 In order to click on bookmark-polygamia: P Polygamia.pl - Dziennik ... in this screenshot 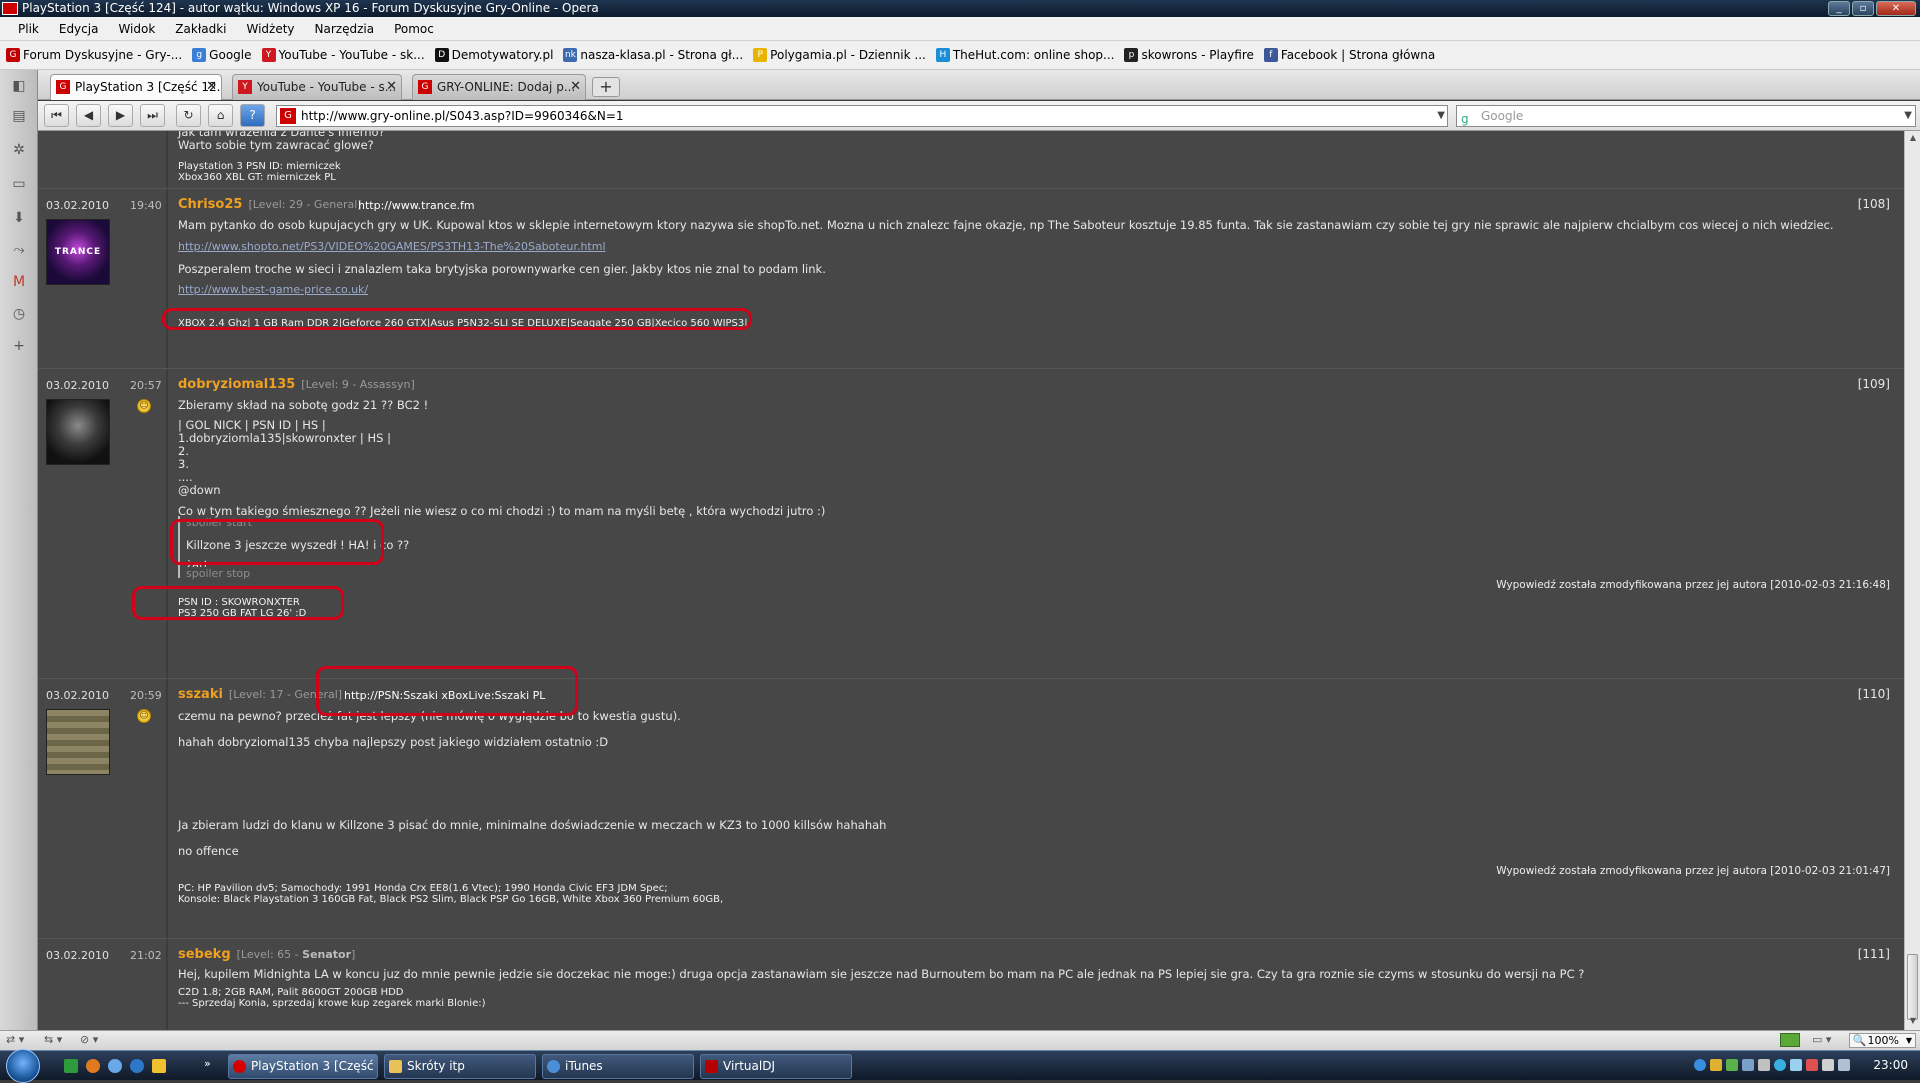, I will do `click(839, 55)`.